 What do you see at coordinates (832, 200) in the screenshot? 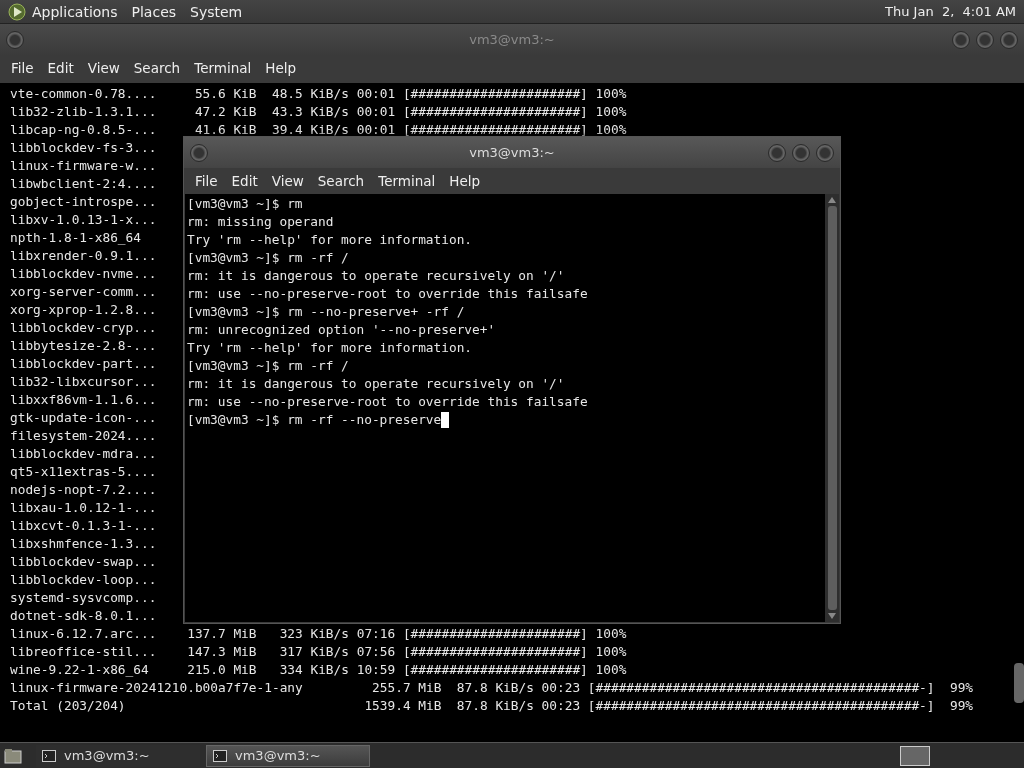
I see `scroll-up-arrow-icon` at bounding box center [832, 200].